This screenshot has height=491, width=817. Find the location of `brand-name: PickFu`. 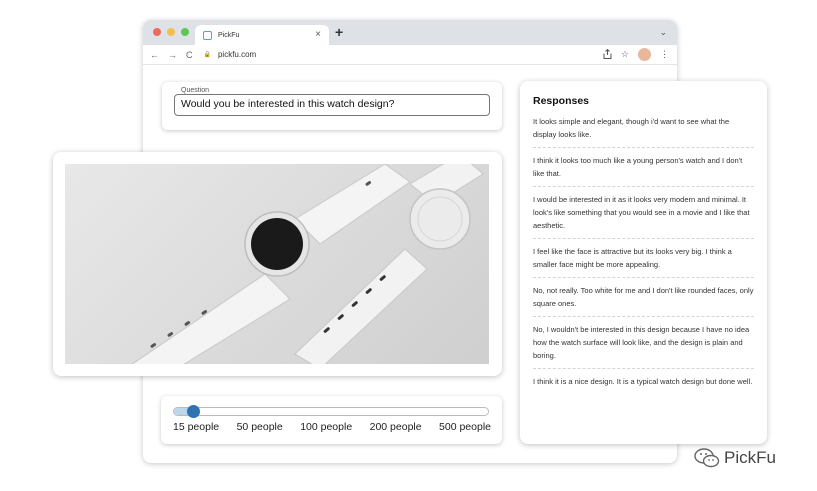

brand-name: PickFu is located at coordinates (750, 457).